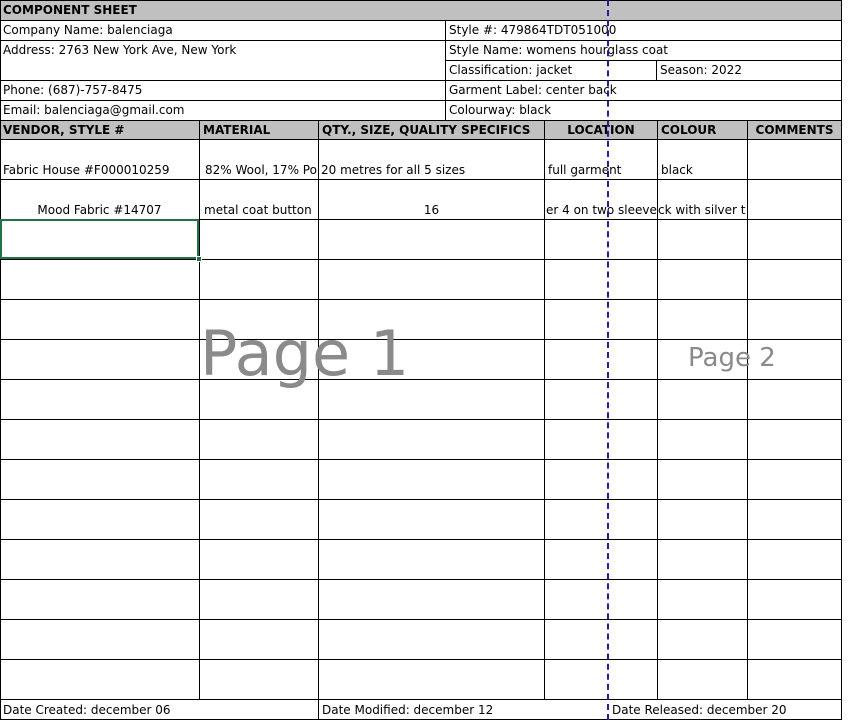 The width and height of the screenshot is (848, 720). Describe the element at coordinates (463, 710) in the screenshot. I see `date-modified-cell: Date Modified: december 12` at that location.